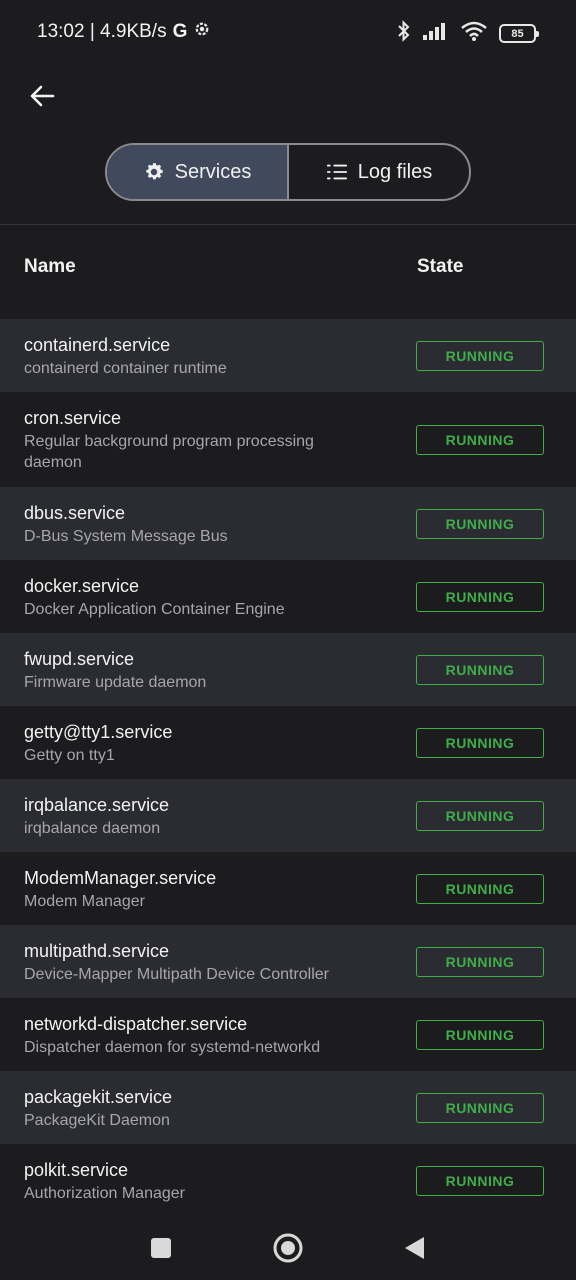  What do you see at coordinates (120, 877) in the screenshot?
I see `service-name: ModemManager.service` at bounding box center [120, 877].